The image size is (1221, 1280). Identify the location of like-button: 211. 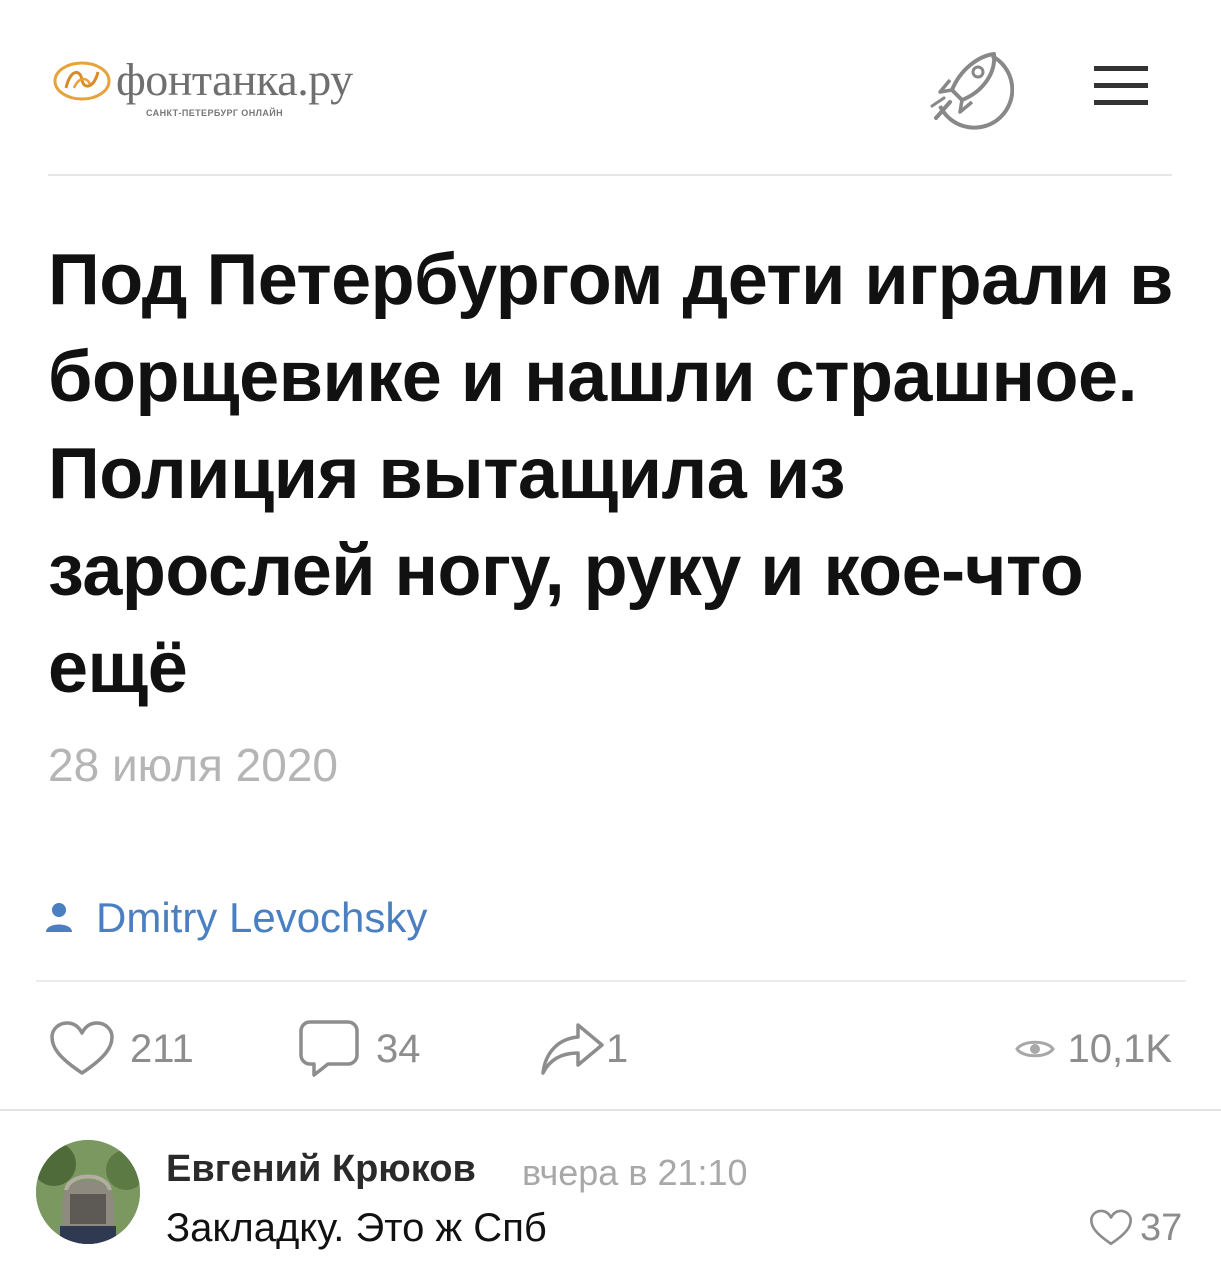
(122, 1049).